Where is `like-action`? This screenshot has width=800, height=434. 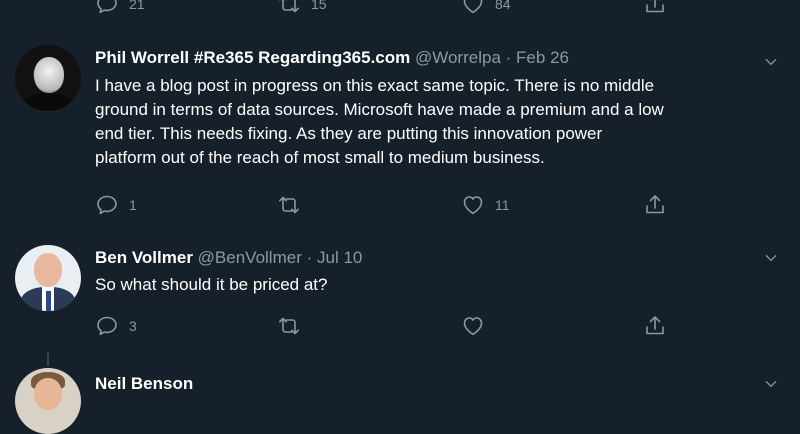 like-action is located at coordinates (478, 326).